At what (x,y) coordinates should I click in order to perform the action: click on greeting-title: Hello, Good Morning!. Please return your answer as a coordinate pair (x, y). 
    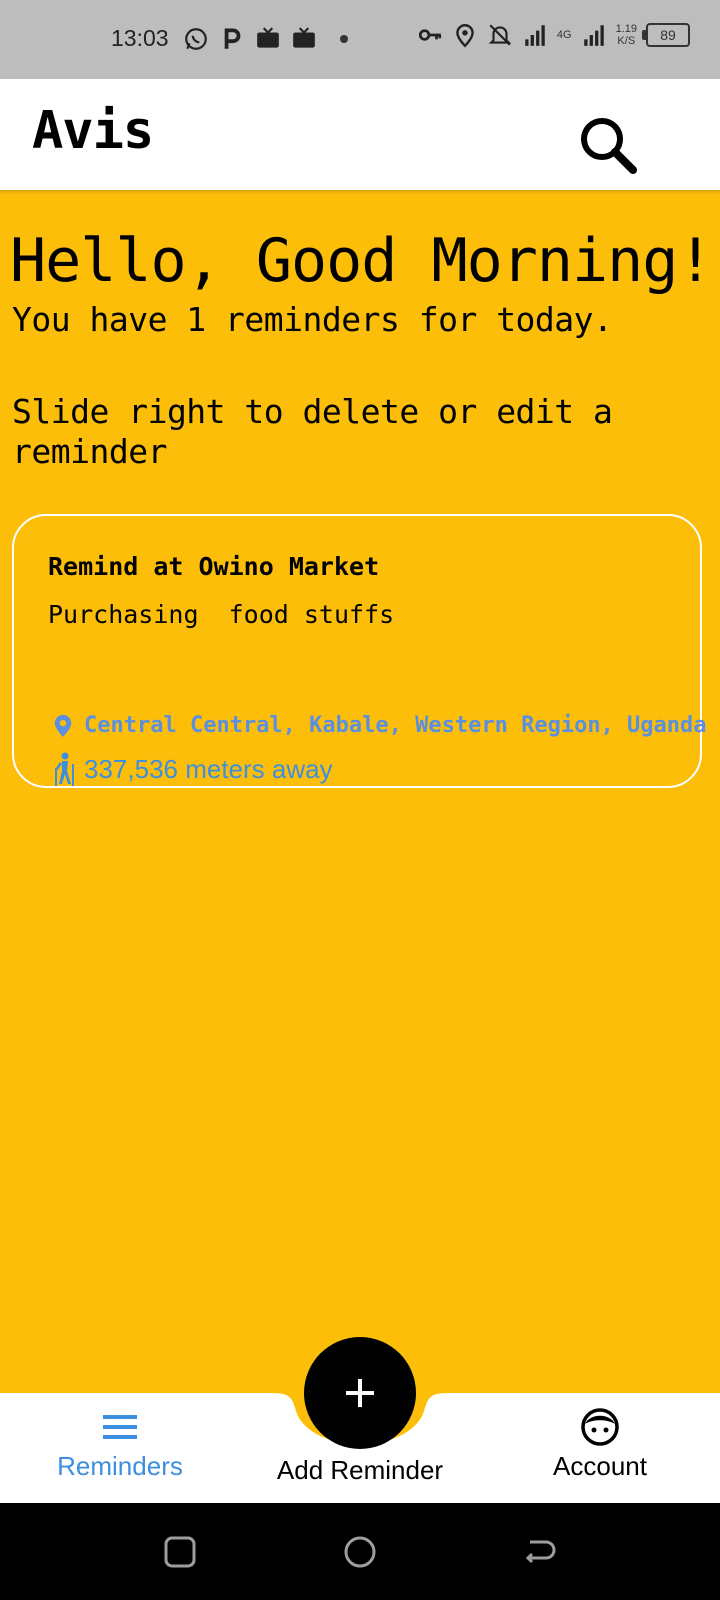
    Looking at the image, I should click on (361, 261).